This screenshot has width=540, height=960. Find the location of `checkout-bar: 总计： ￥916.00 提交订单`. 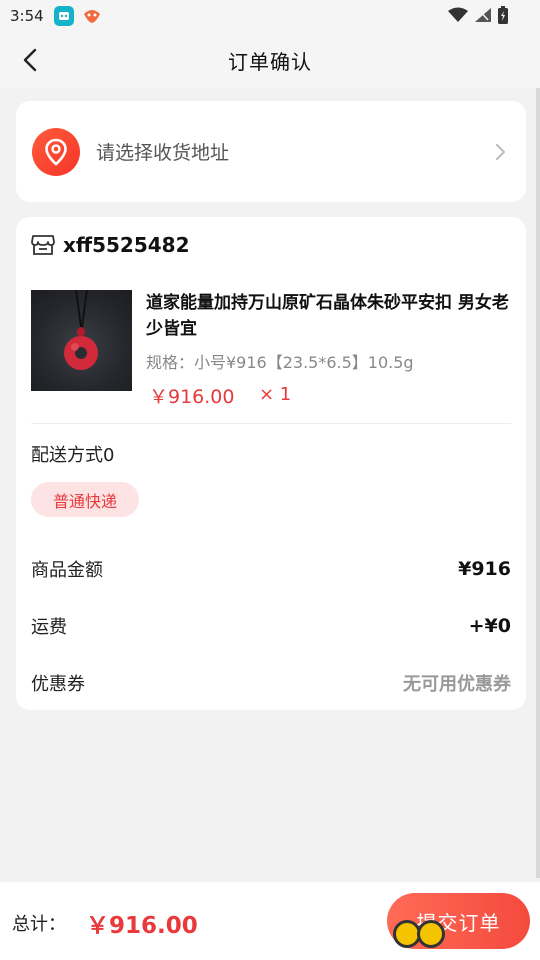

checkout-bar: 总计： ￥916.00 提交订单 is located at coordinates (270, 921).